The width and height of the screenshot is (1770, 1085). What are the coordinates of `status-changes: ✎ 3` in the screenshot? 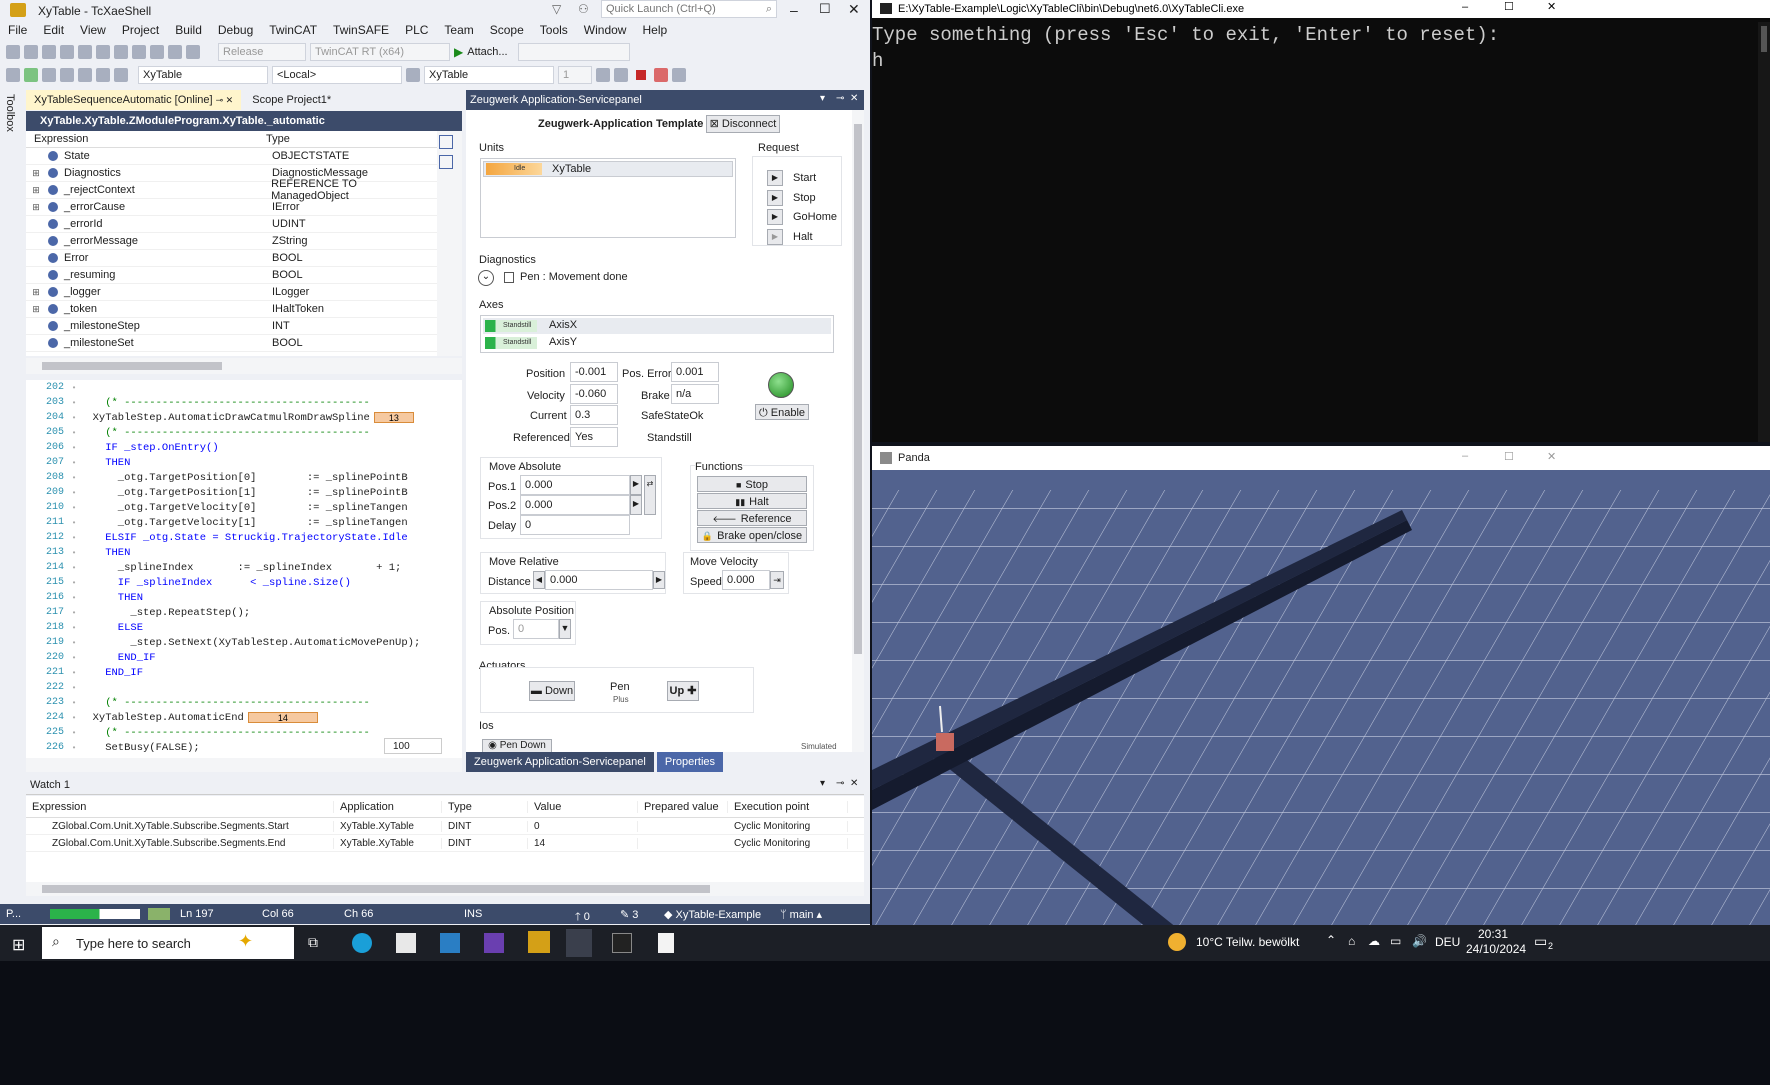 It's located at (629, 914).